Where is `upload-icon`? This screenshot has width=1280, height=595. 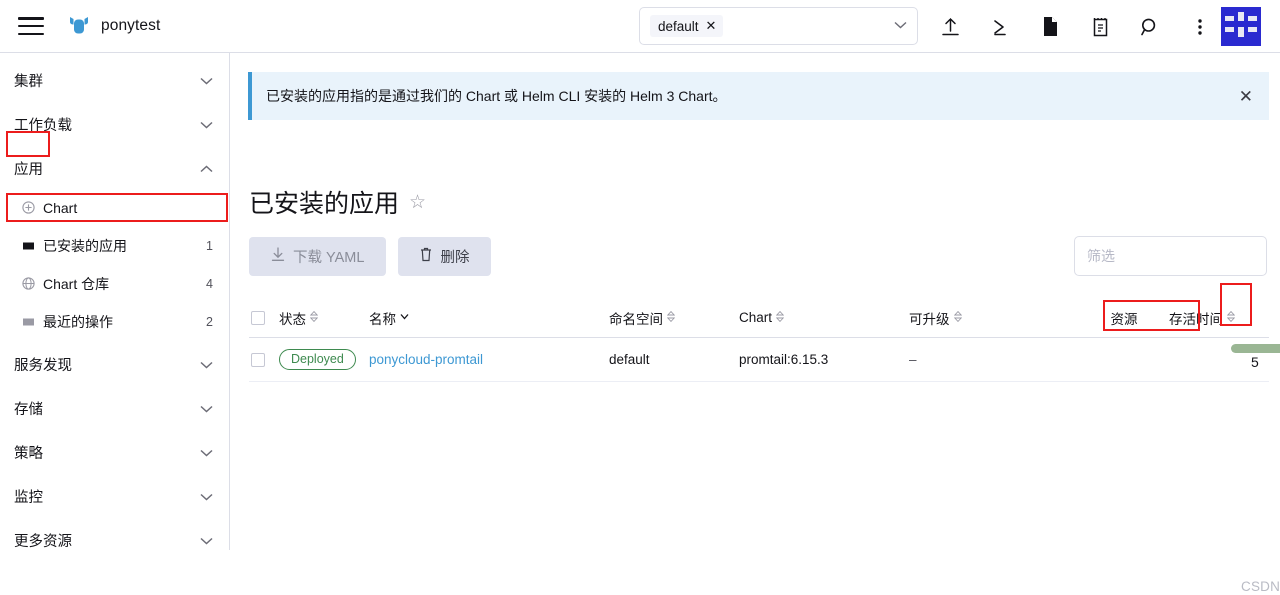 upload-icon is located at coordinates (950, 26).